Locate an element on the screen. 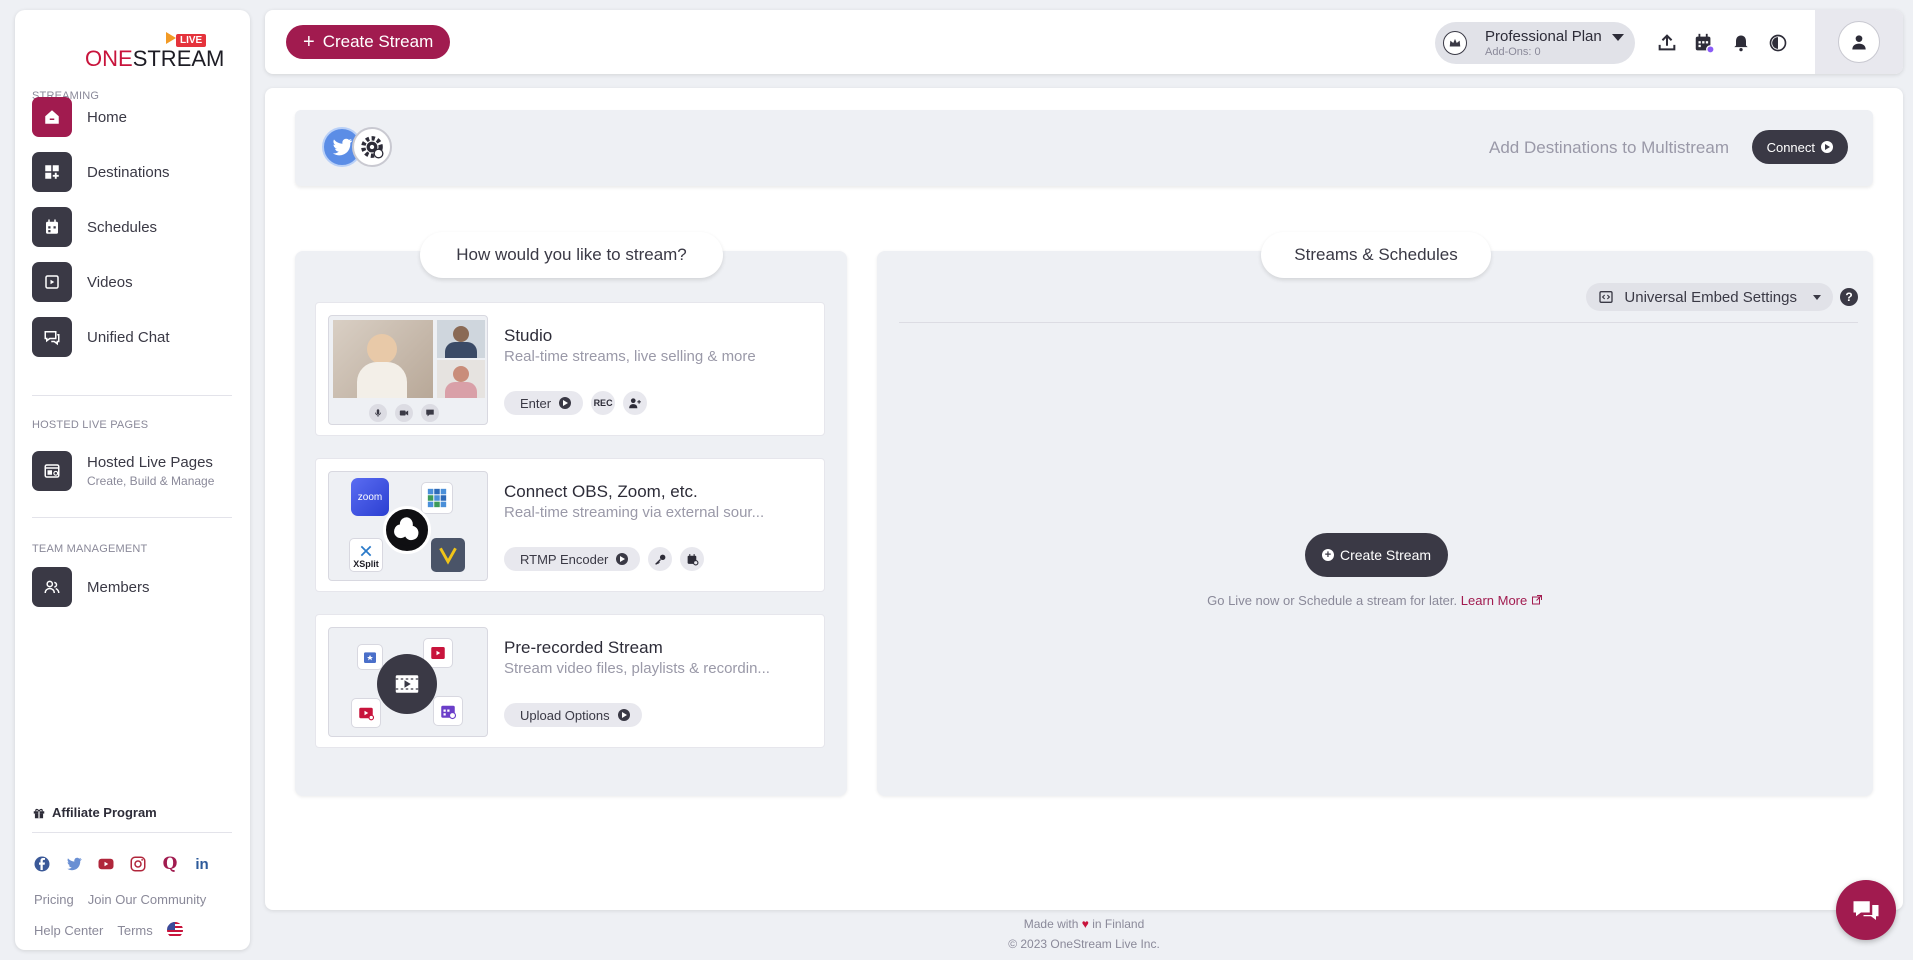  stream-key-button is located at coordinates (660, 559).